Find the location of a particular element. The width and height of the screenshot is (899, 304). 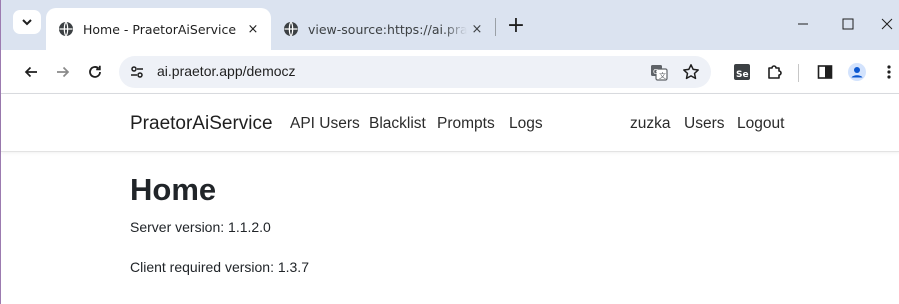

page-title: Home is located at coordinates (173, 189).